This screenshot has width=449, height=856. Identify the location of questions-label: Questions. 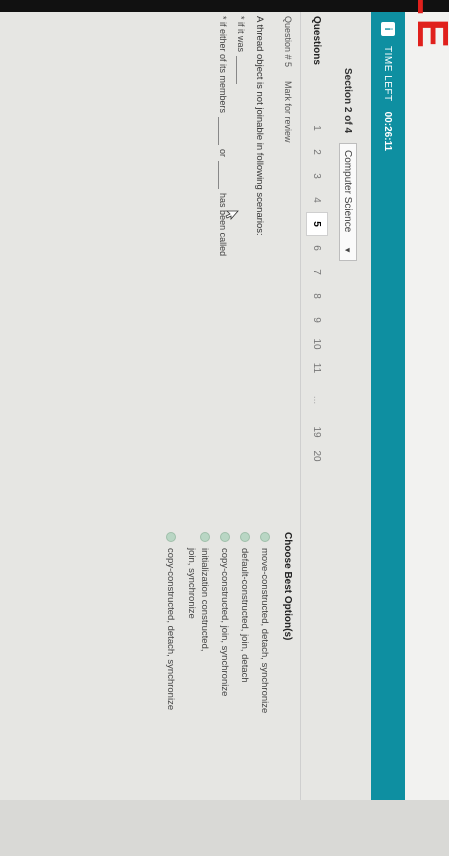
(317, 40).